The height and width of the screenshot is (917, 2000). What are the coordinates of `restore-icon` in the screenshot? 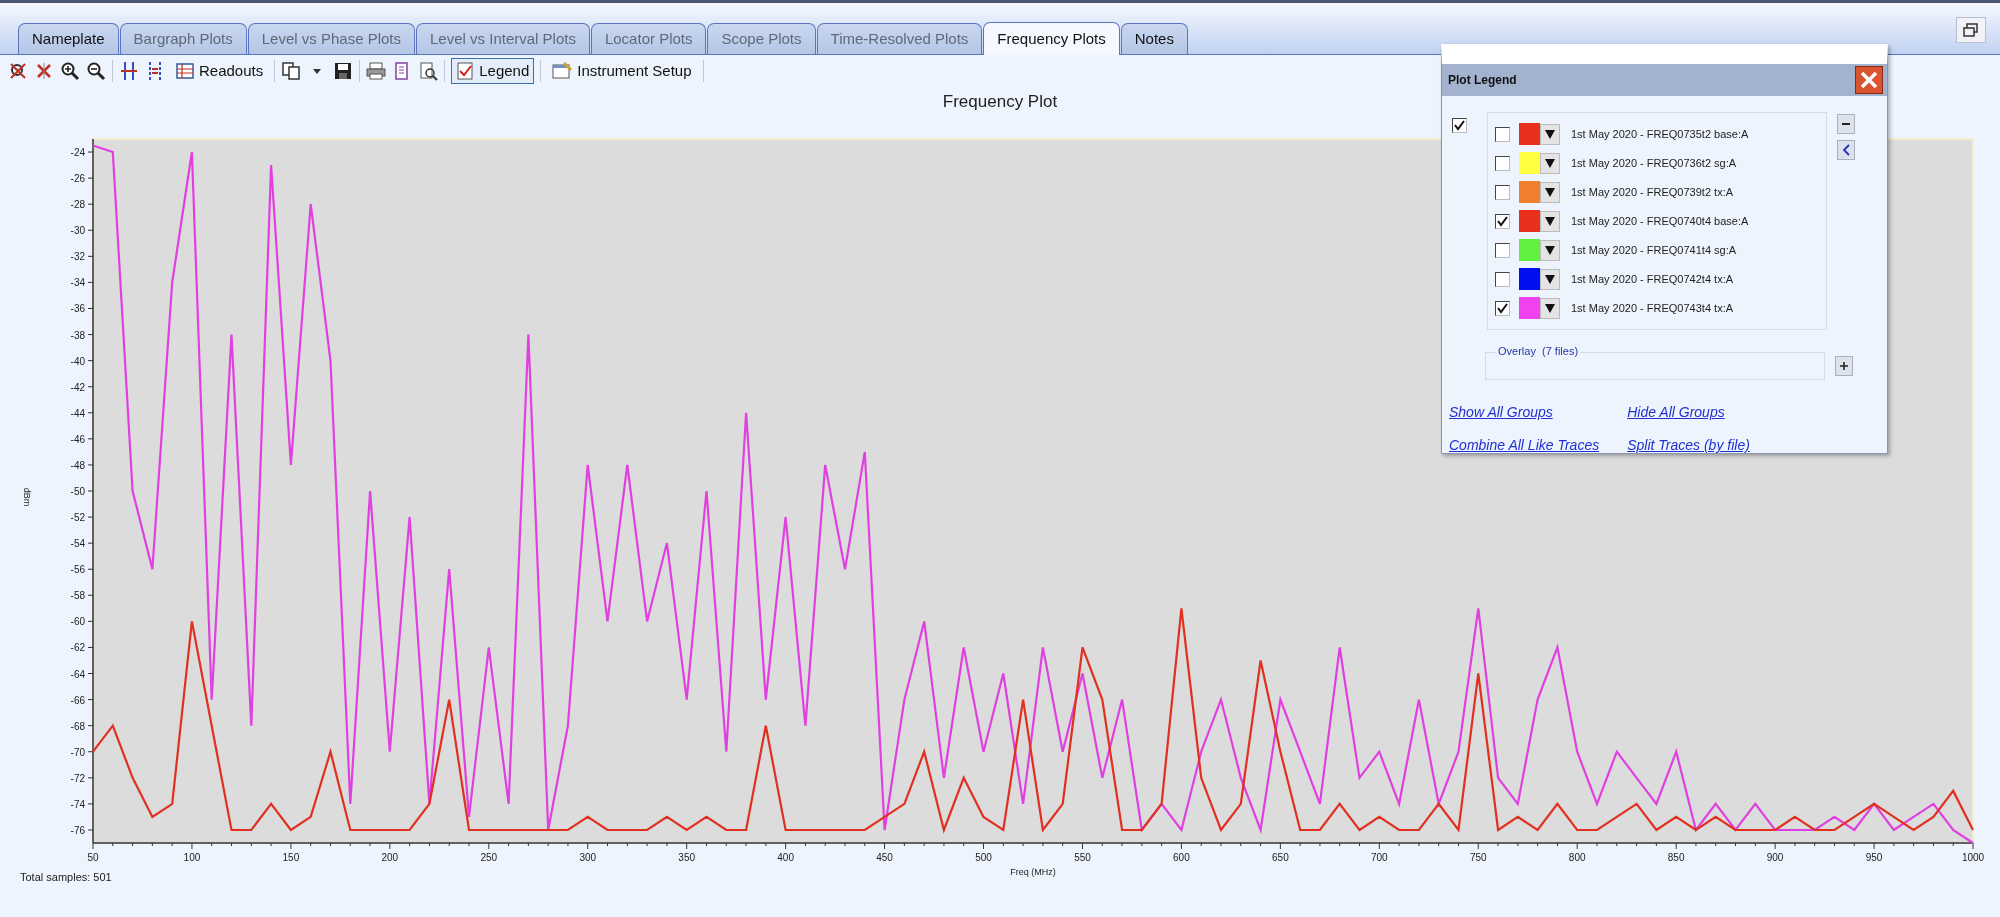 It's located at (1971, 30).